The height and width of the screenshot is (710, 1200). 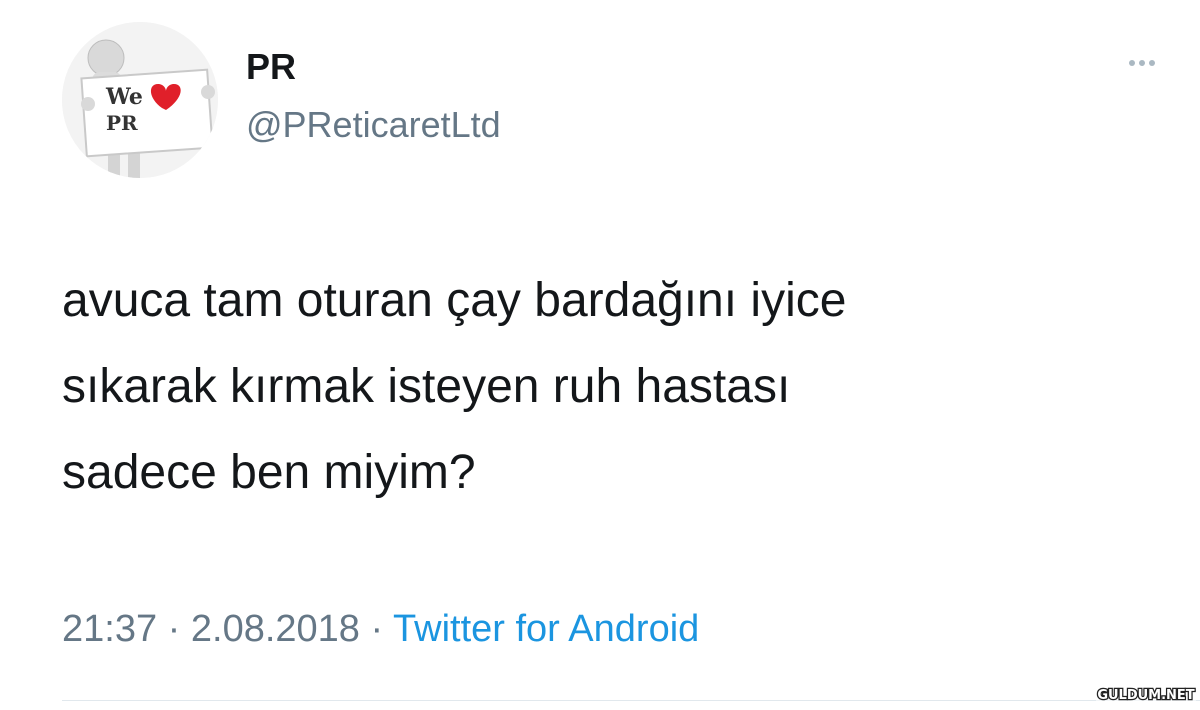 What do you see at coordinates (631, 700) in the screenshot?
I see `divider` at bounding box center [631, 700].